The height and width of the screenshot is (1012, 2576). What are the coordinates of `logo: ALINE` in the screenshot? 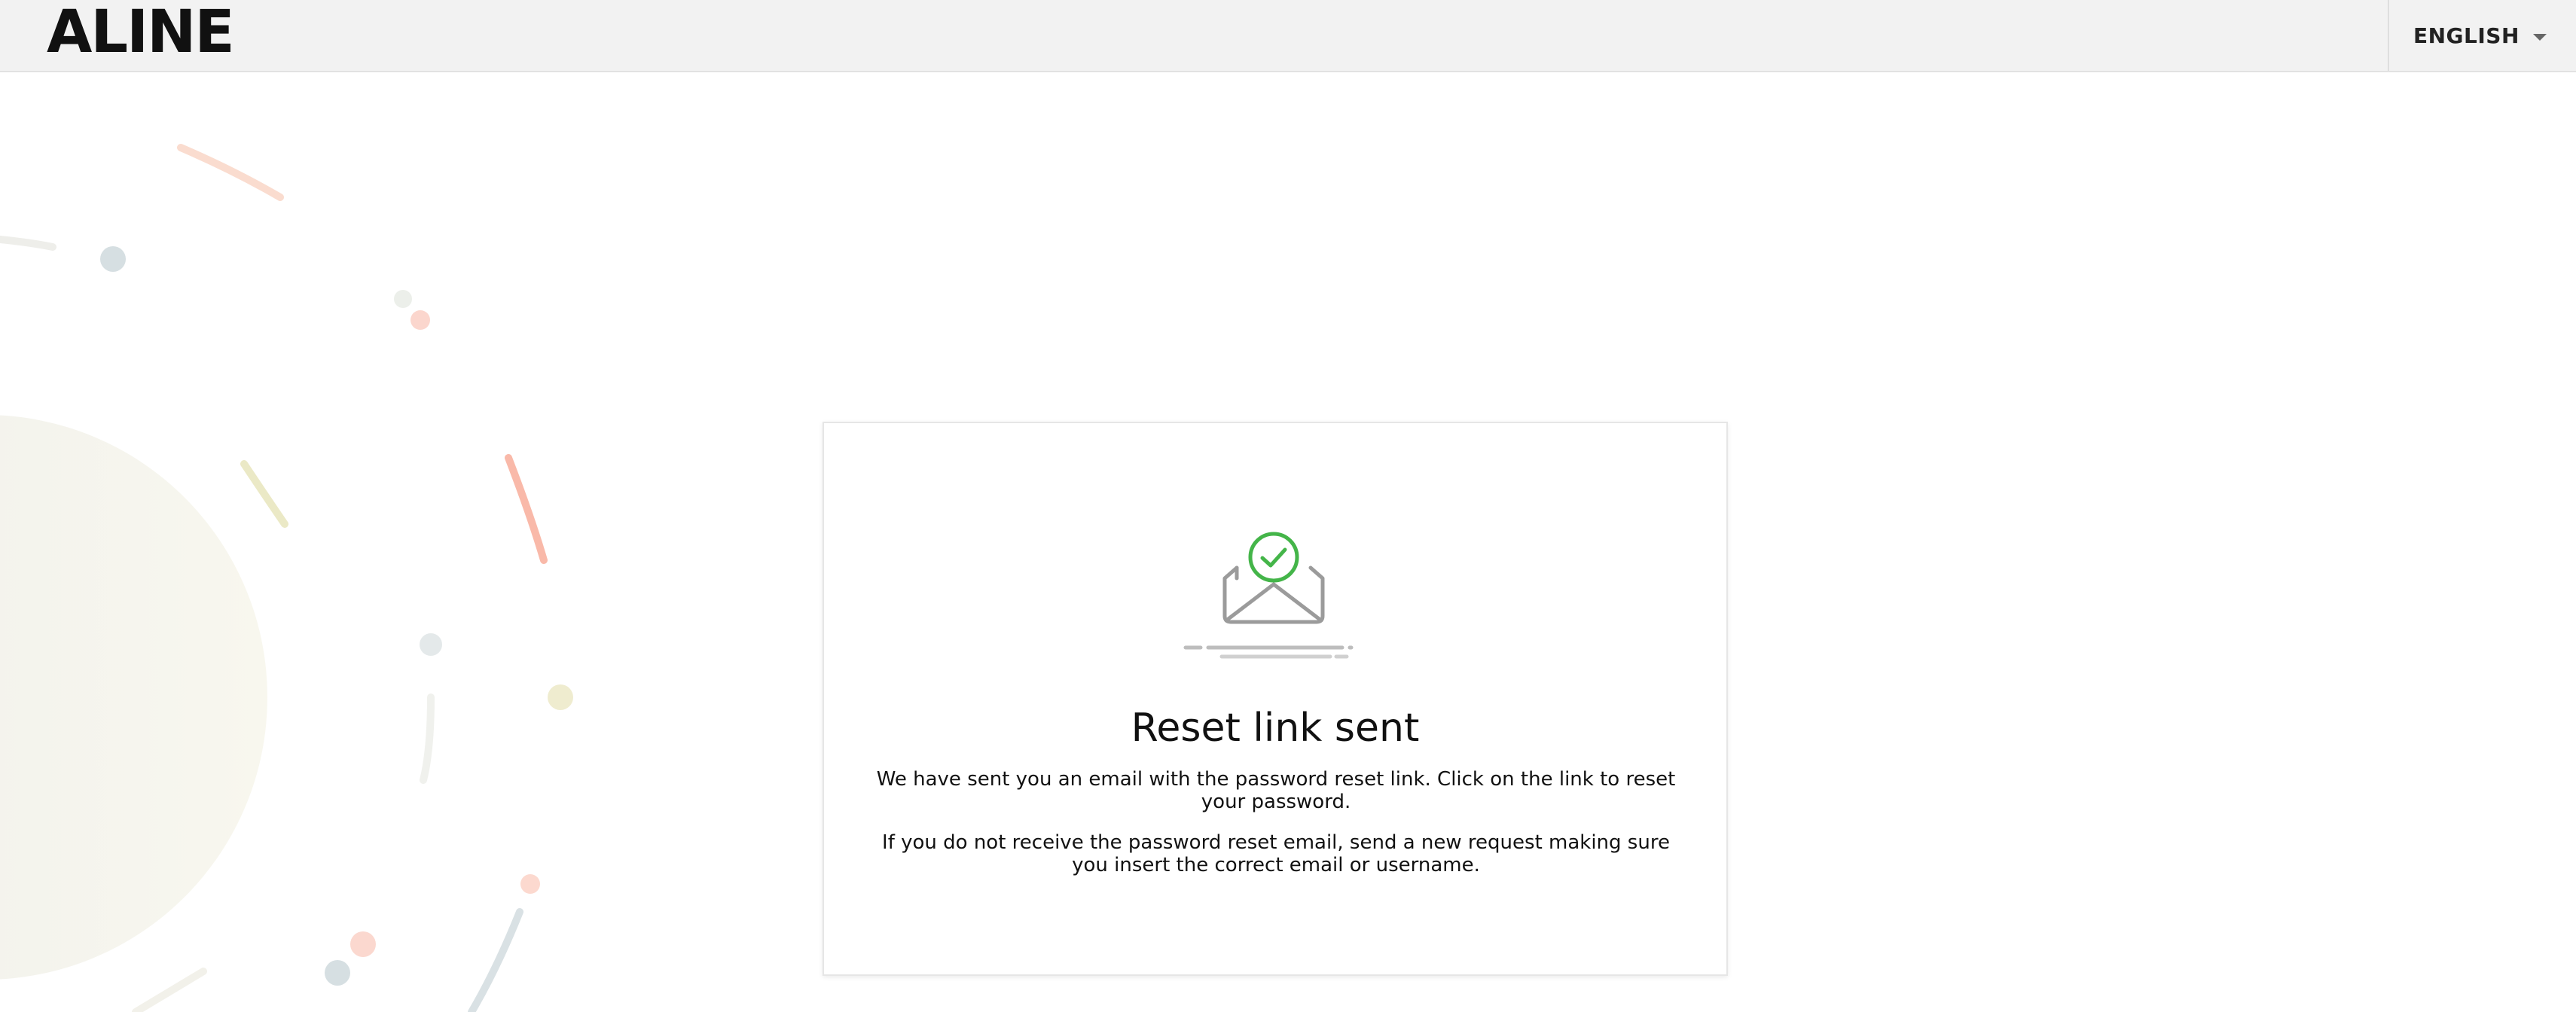 It's located at (141, 33).